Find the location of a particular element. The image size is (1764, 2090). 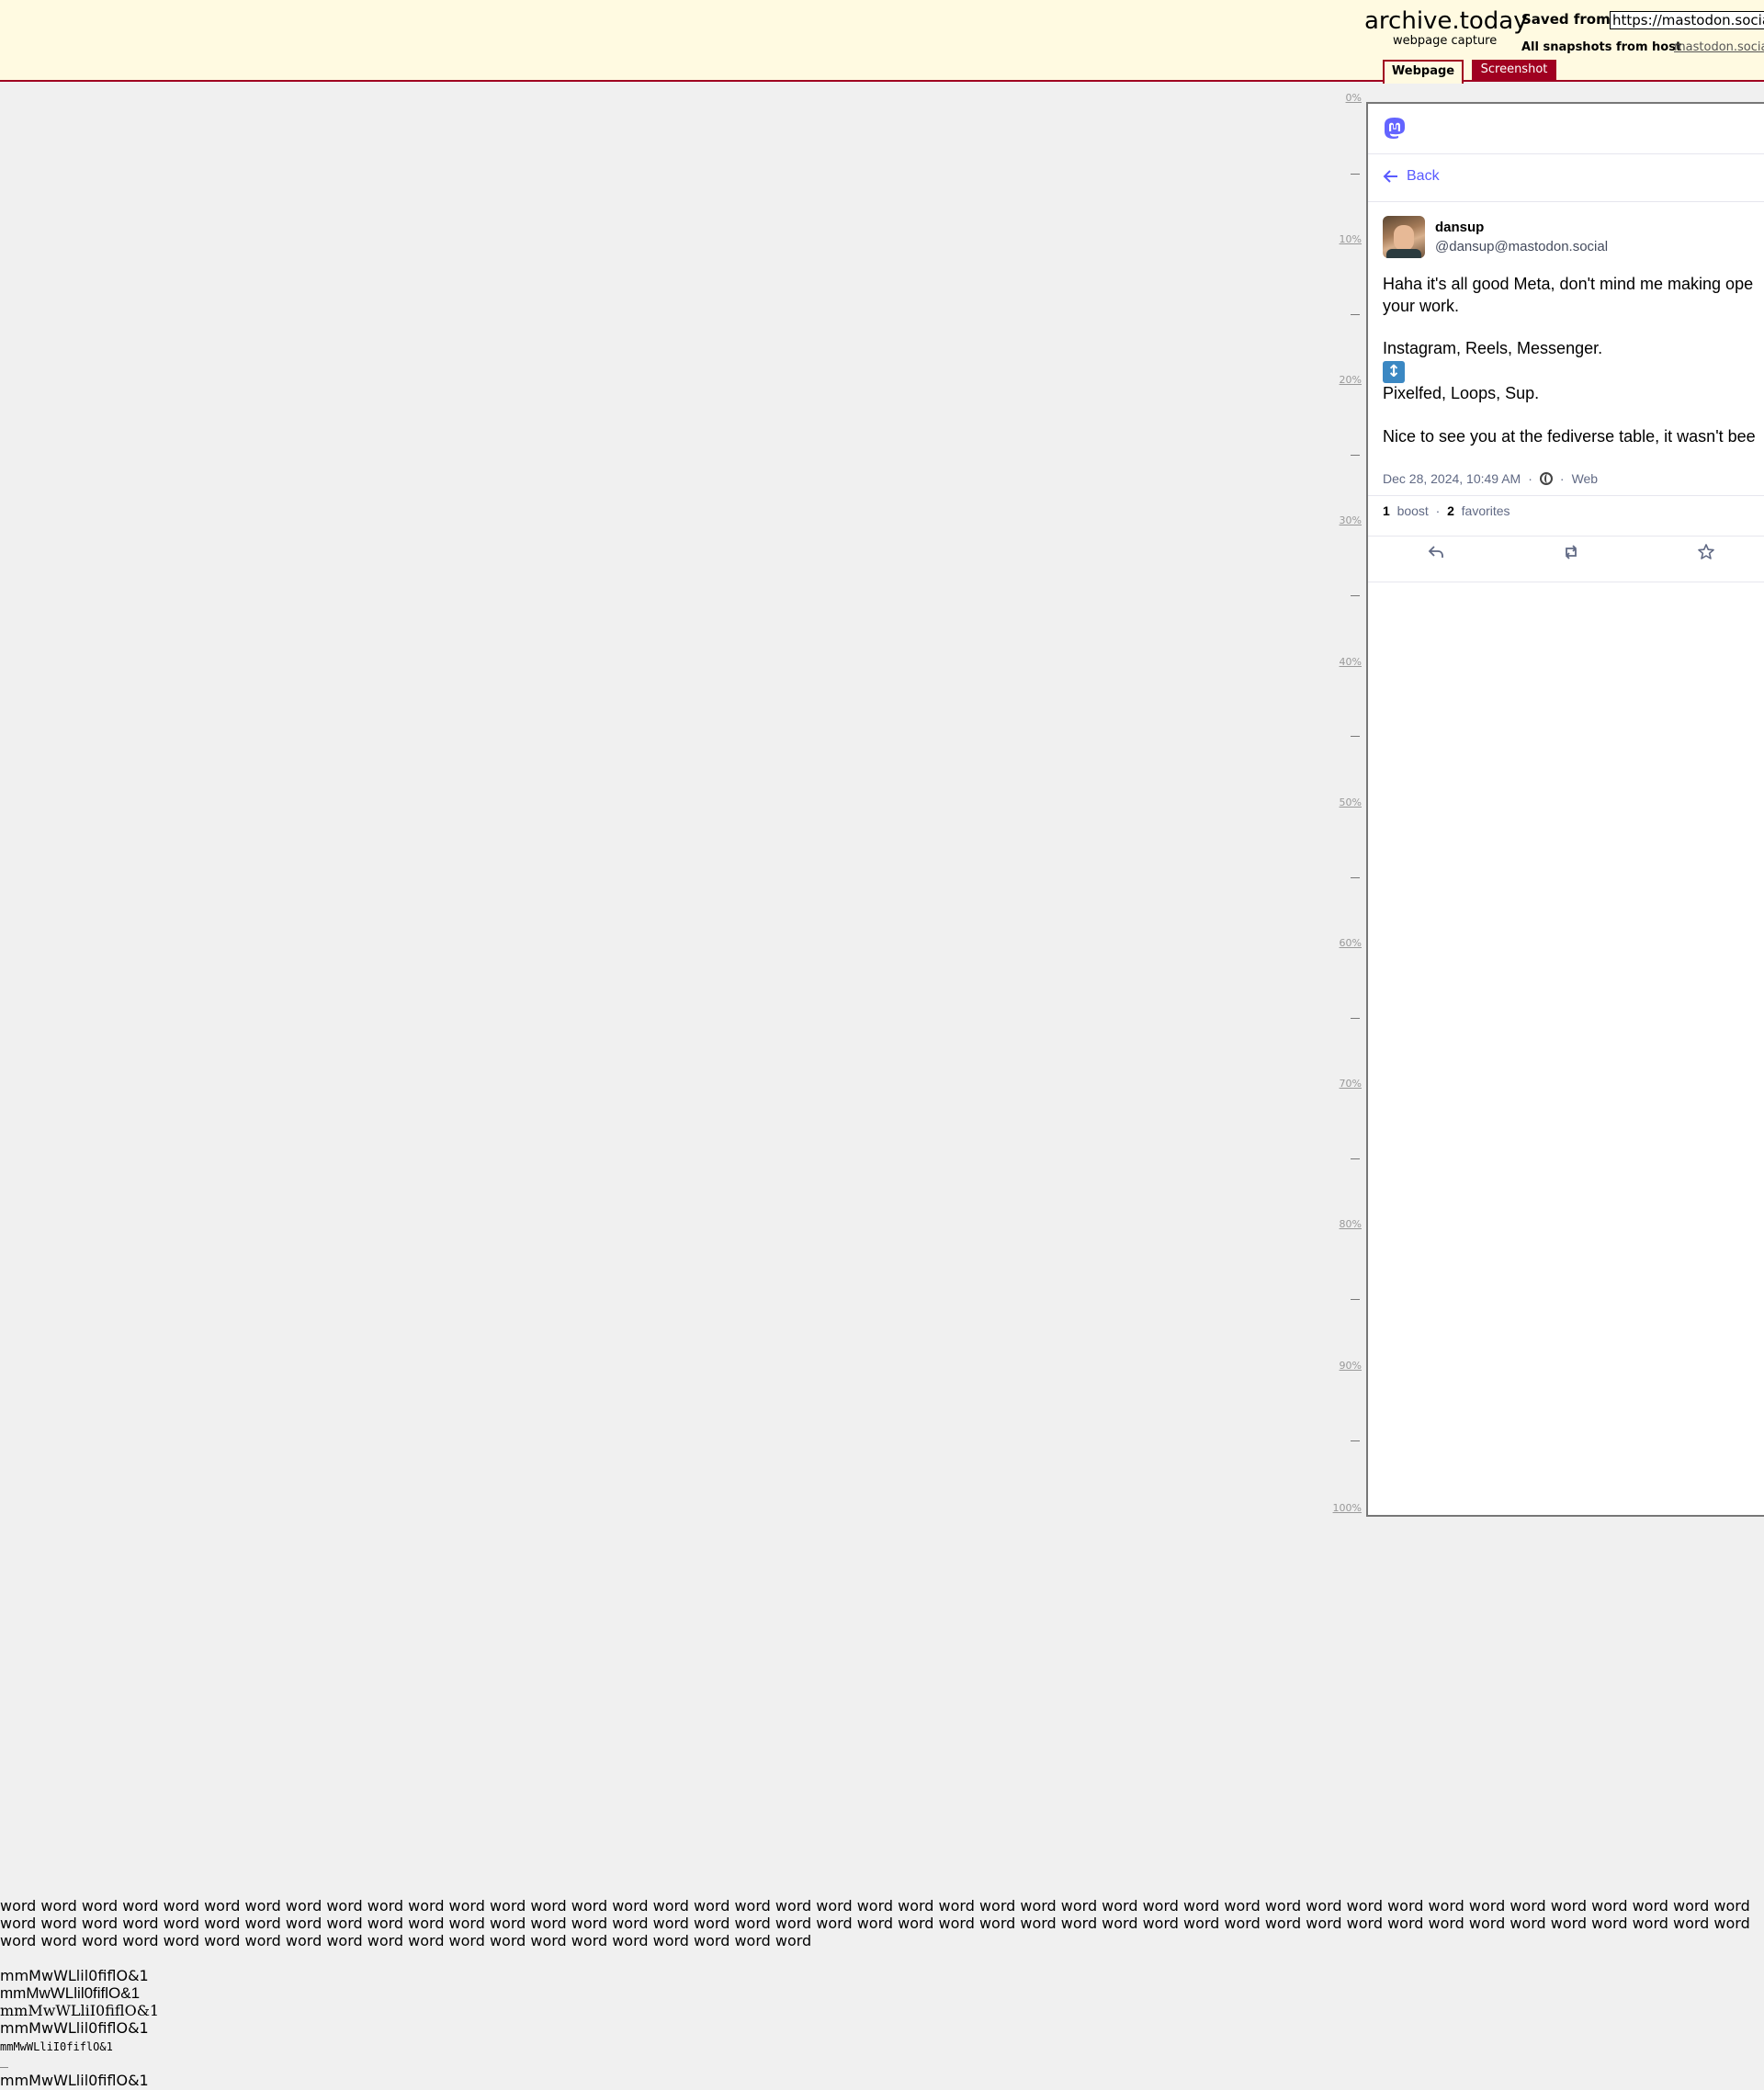

back-label: Back is located at coordinates (1423, 176).